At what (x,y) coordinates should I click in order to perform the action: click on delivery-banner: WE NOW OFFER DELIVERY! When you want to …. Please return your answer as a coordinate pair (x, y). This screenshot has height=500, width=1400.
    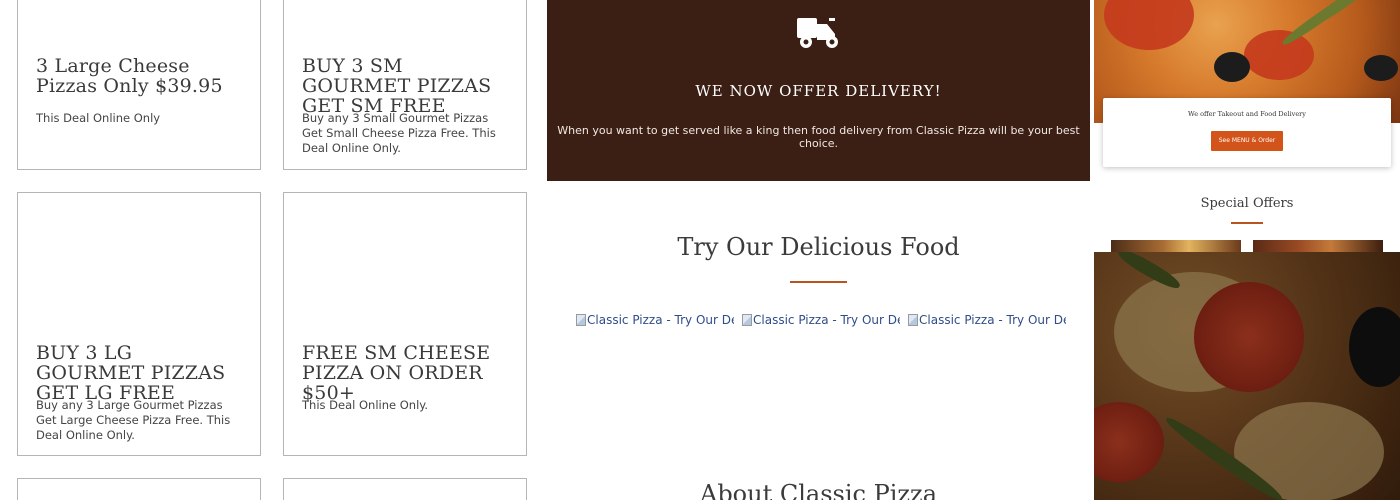
    Looking at the image, I should click on (818, 90).